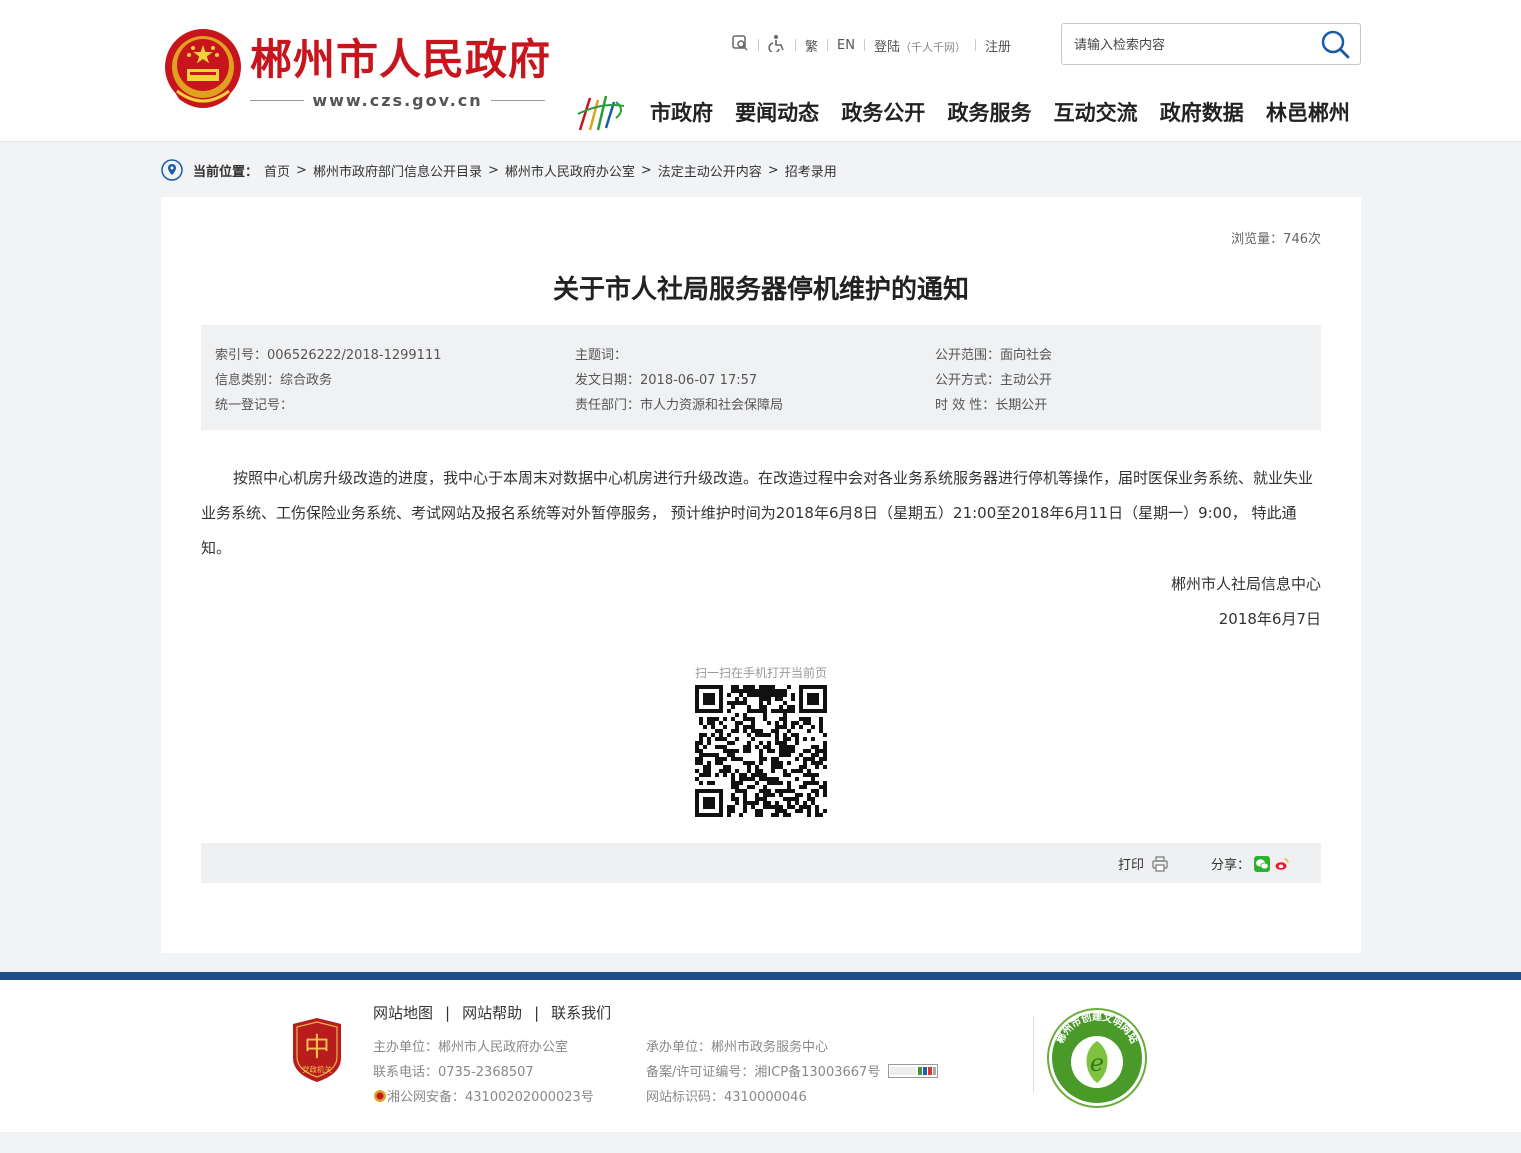  What do you see at coordinates (274, 380) in the screenshot?
I see `meta-category: 信息类别：综合政务` at bounding box center [274, 380].